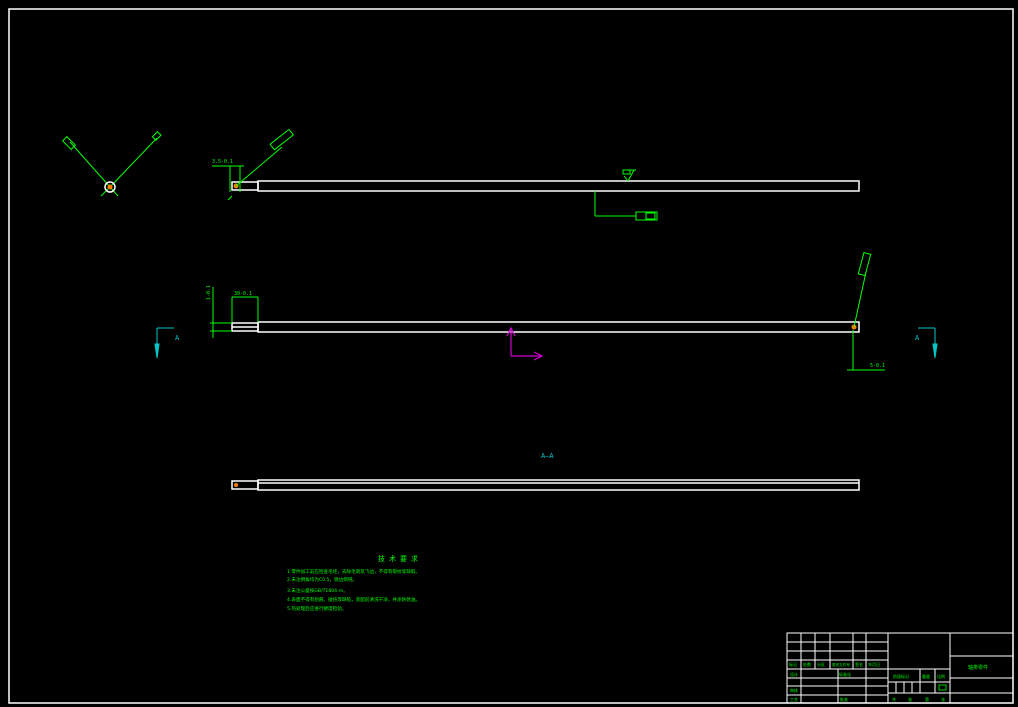 This screenshot has width=1018, height=707. I want to click on front-rod-annotations, so click(547, 311).